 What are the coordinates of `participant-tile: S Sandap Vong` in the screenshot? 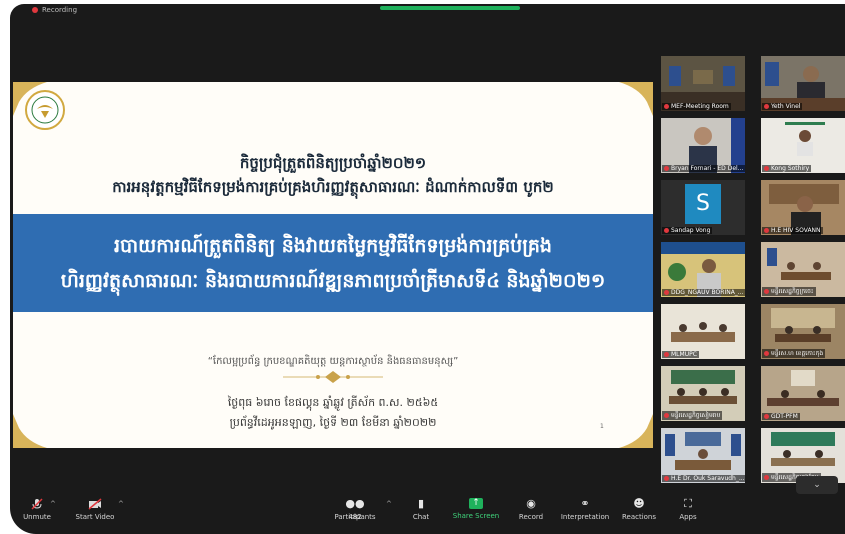 It's located at (703, 207).